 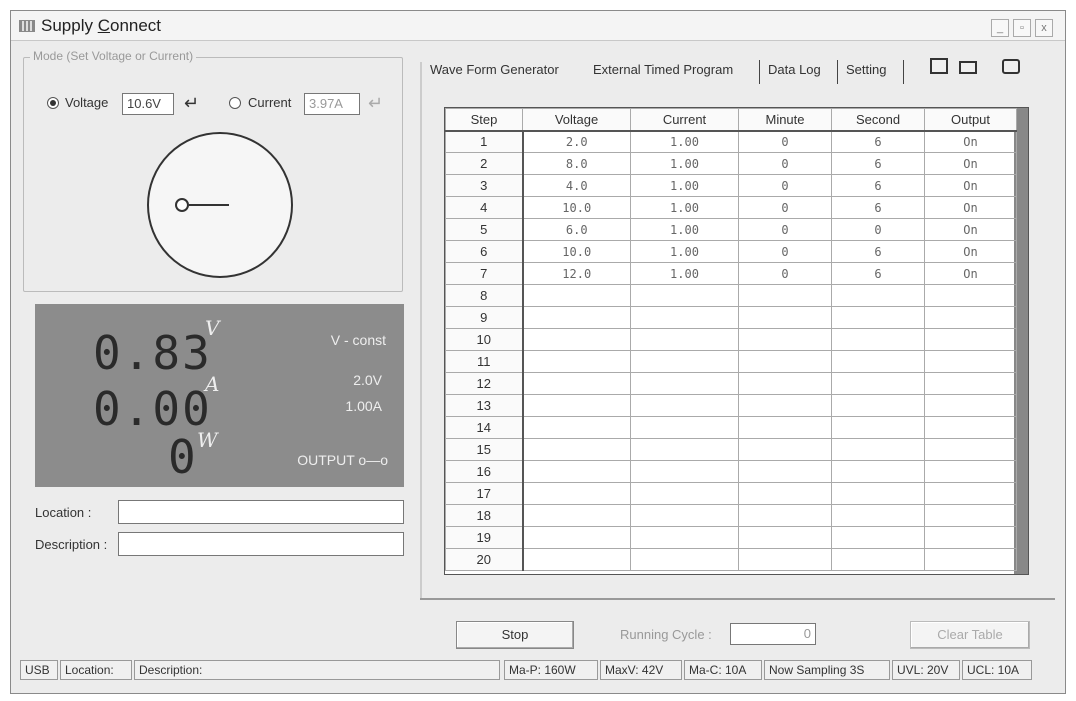 What do you see at coordinates (53, 103) in the screenshot?
I see `voltage-radio` at bounding box center [53, 103].